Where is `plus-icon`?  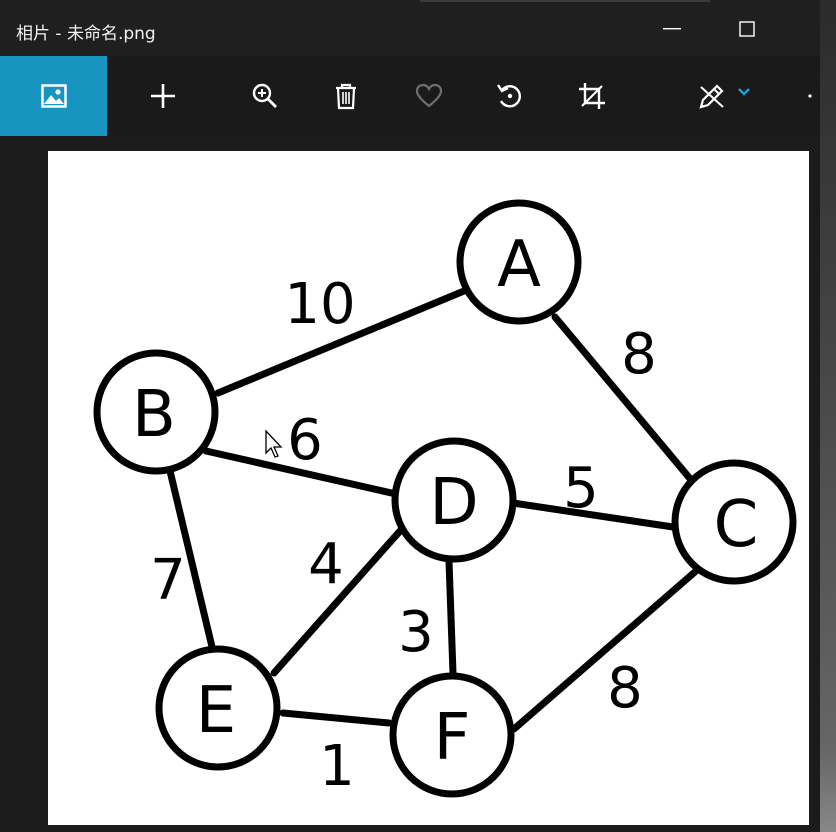 plus-icon is located at coordinates (163, 96).